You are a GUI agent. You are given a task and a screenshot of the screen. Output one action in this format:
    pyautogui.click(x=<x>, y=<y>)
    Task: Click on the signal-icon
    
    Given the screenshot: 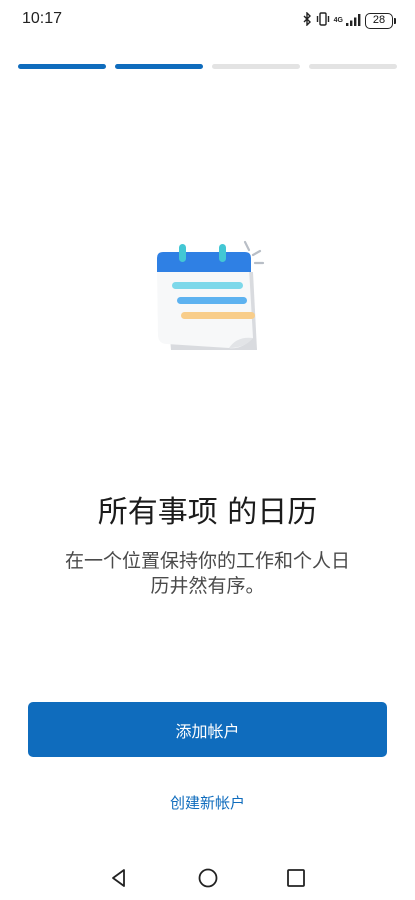 What is the action you would take?
    pyautogui.click(x=354, y=20)
    